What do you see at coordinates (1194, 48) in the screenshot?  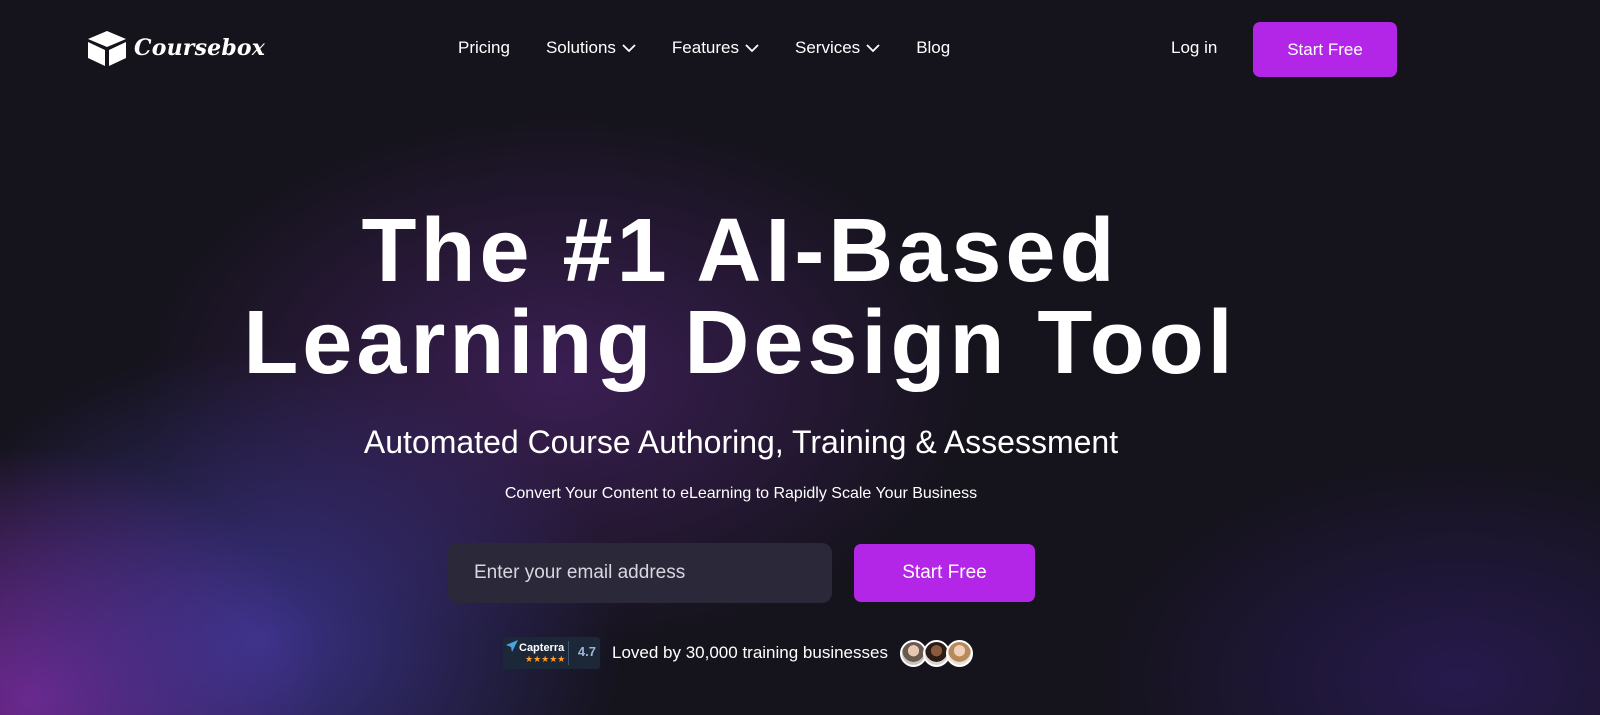 I see `login-link: Log in` at bounding box center [1194, 48].